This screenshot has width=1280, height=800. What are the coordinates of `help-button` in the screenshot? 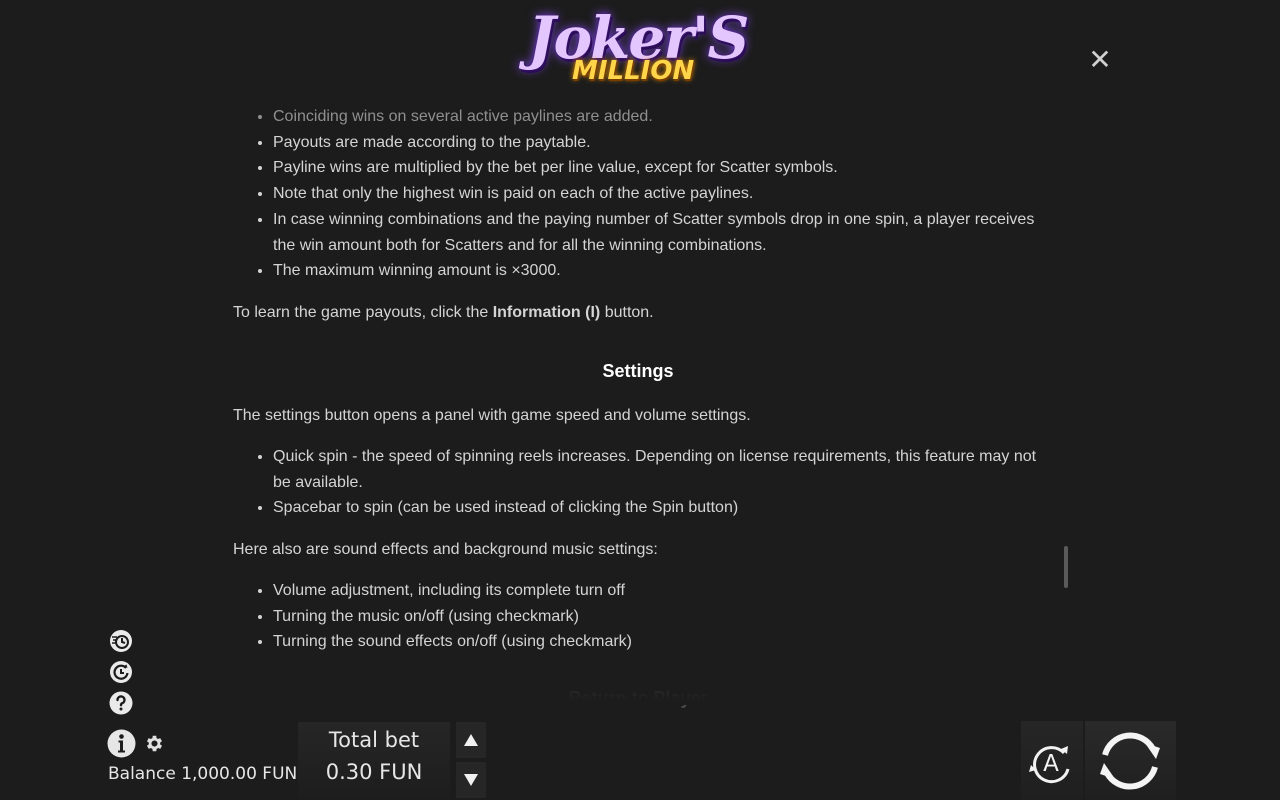 It's located at (121, 703).